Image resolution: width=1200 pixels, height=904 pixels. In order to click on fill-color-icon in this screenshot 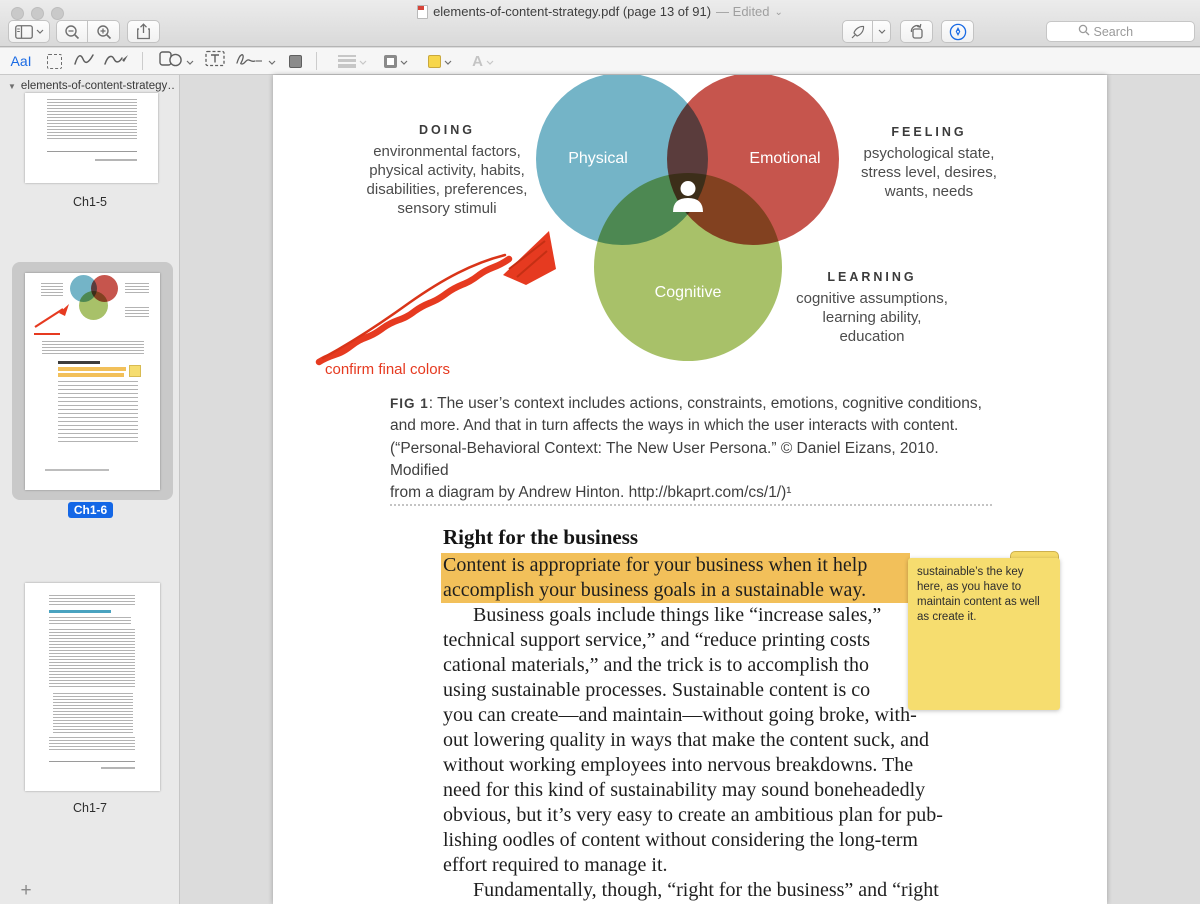, I will do `click(434, 61)`.